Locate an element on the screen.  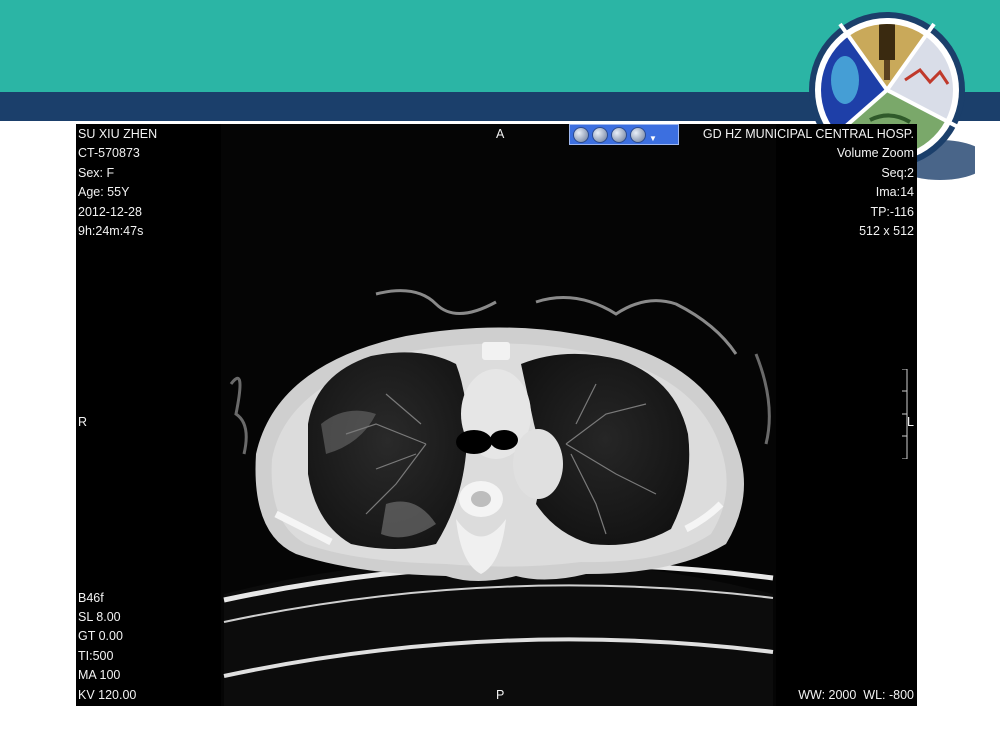
patient-name: SU XIU ZHEN is located at coordinates (118, 134).